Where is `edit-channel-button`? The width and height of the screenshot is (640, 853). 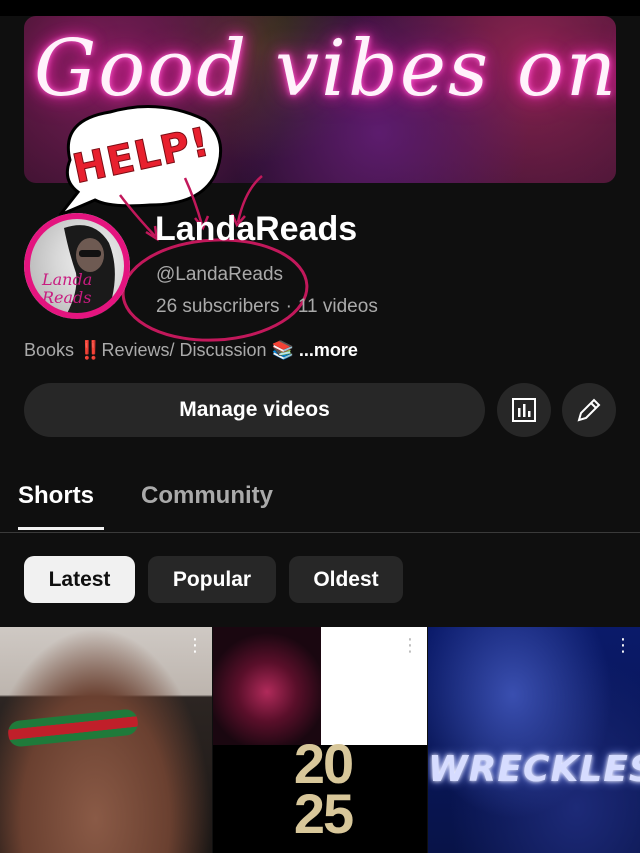
edit-channel-button is located at coordinates (589, 410).